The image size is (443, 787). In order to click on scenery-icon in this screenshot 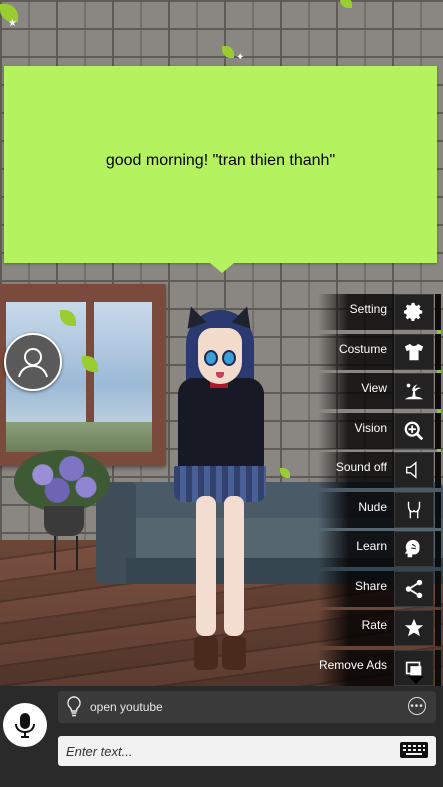, I will do `click(414, 391)`.